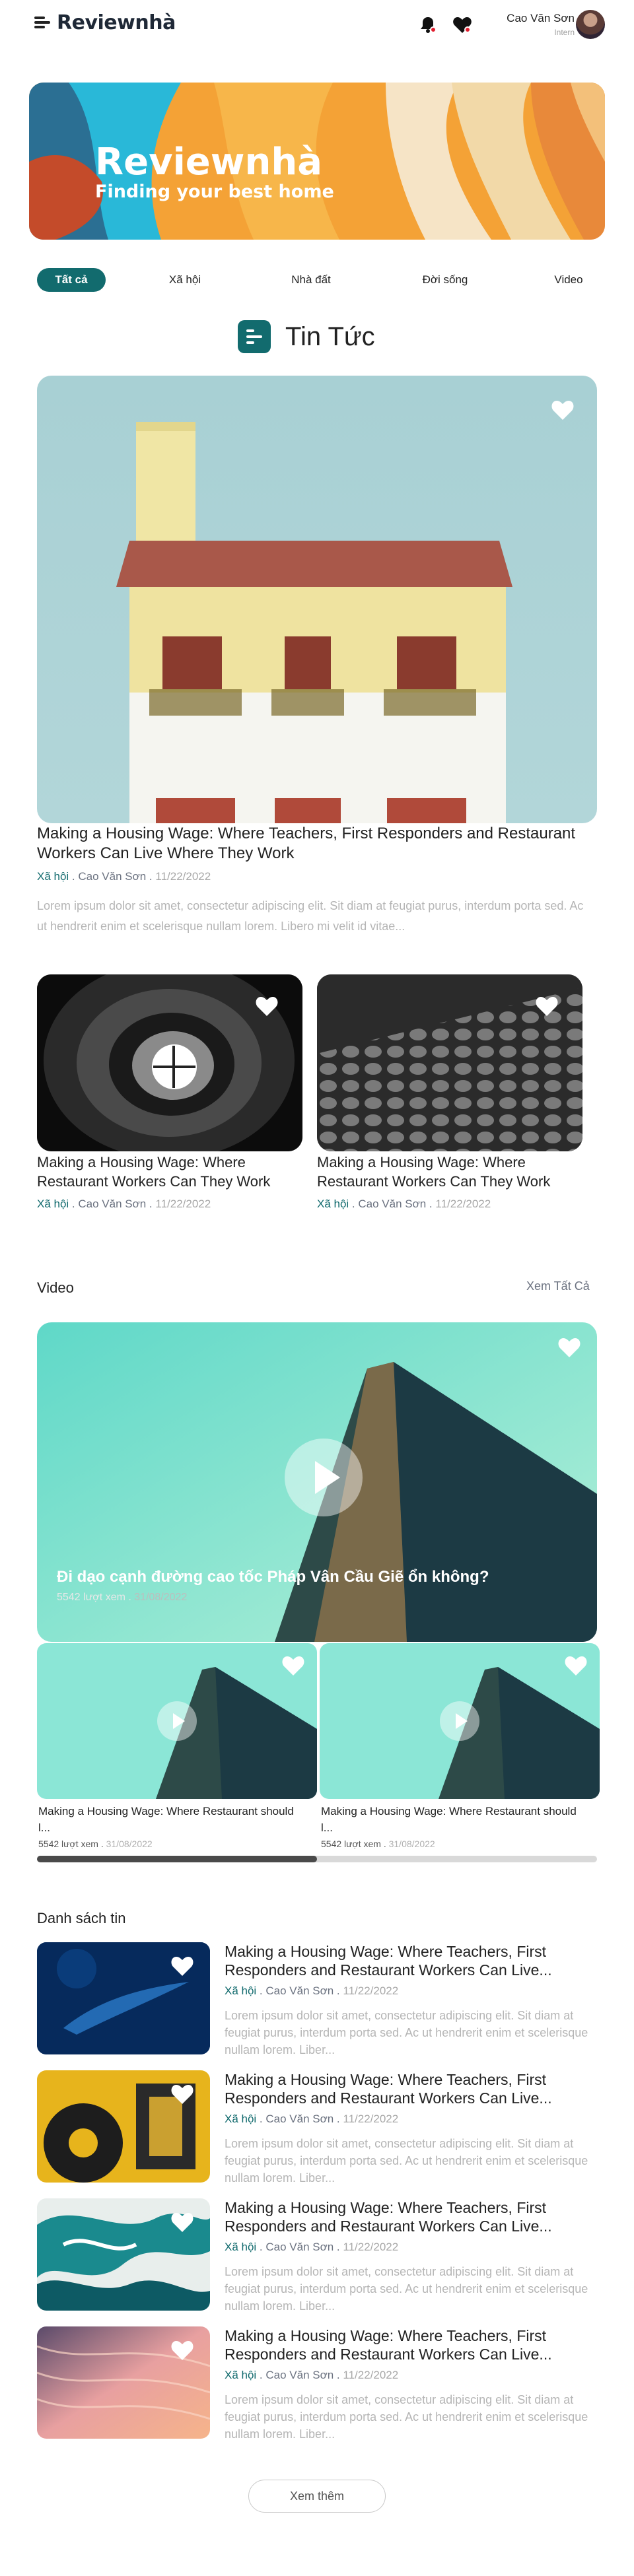 Image resolution: width=634 pixels, height=2576 pixels. Describe the element at coordinates (433, 30) in the screenshot. I see `notification-dot` at that location.